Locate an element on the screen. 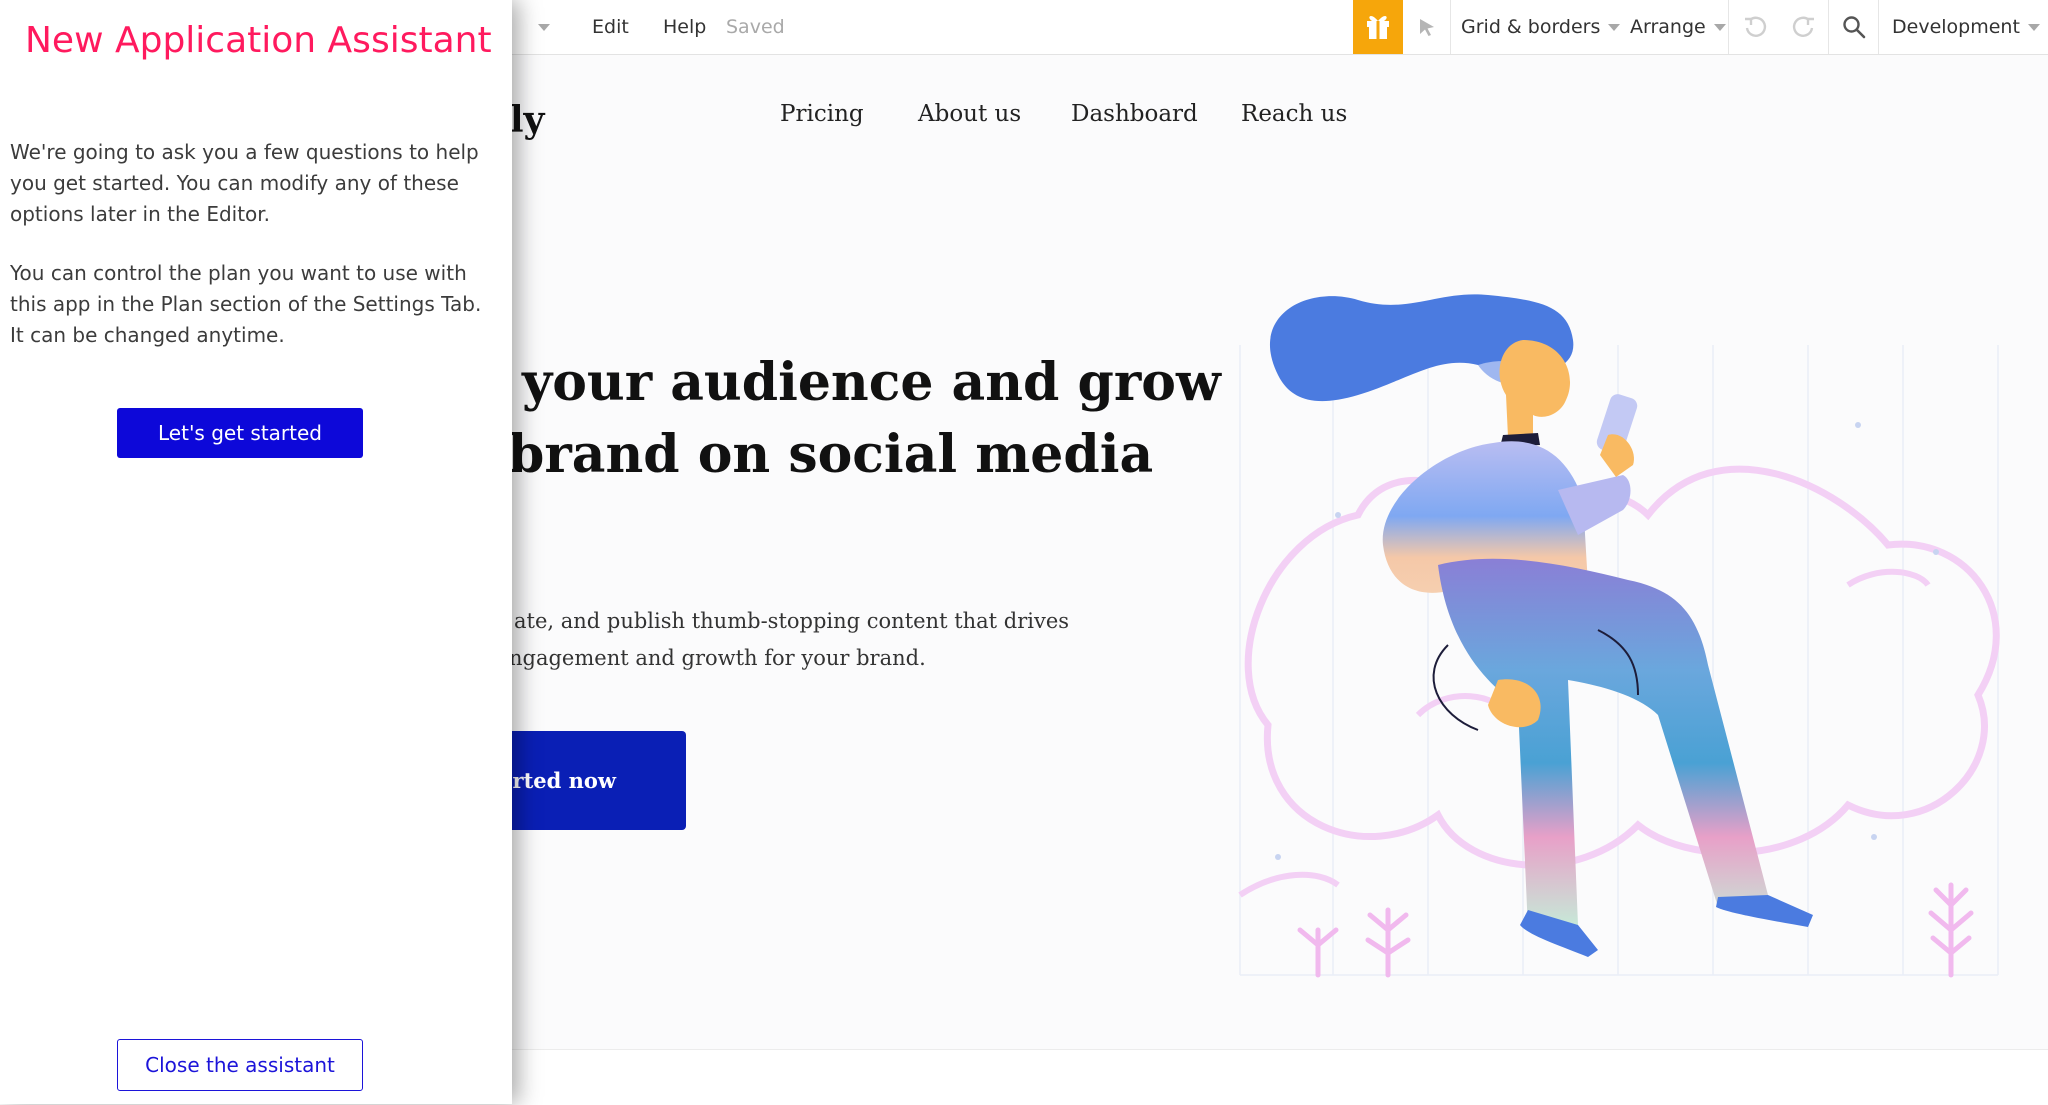  arrange-label: Arrange is located at coordinates (1668, 27).